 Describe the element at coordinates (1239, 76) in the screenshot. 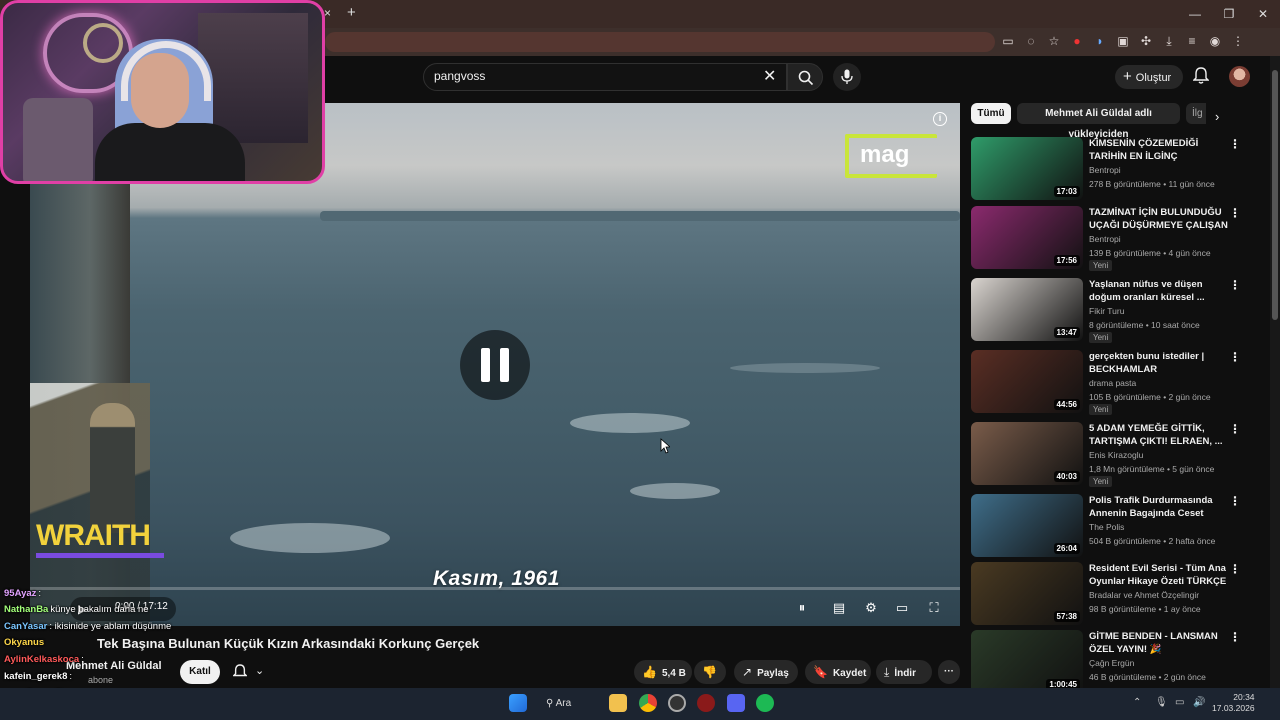

I see `profile-avatar` at that location.